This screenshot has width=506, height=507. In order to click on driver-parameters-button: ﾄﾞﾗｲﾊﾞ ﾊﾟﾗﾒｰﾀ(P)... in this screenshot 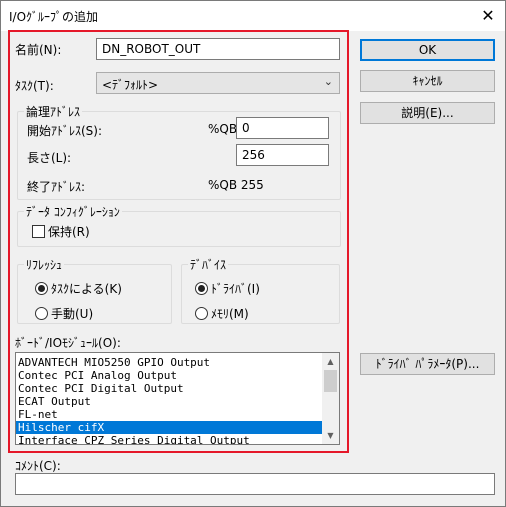, I will do `click(427, 364)`.